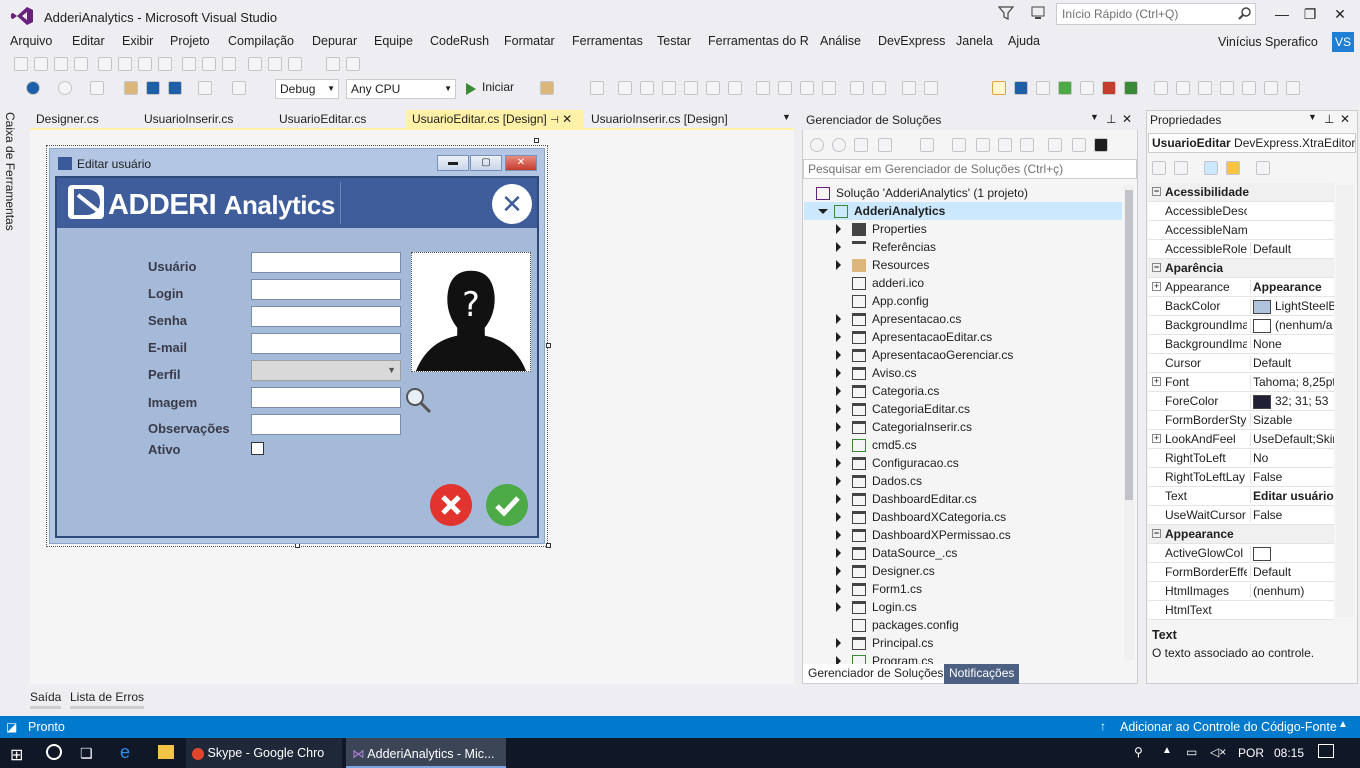 The image size is (1360, 768). What do you see at coordinates (10, 171) in the screenshot?
I see `toolbox-tab: Caixa de Ferramentas` at bounding box center [10, 171].